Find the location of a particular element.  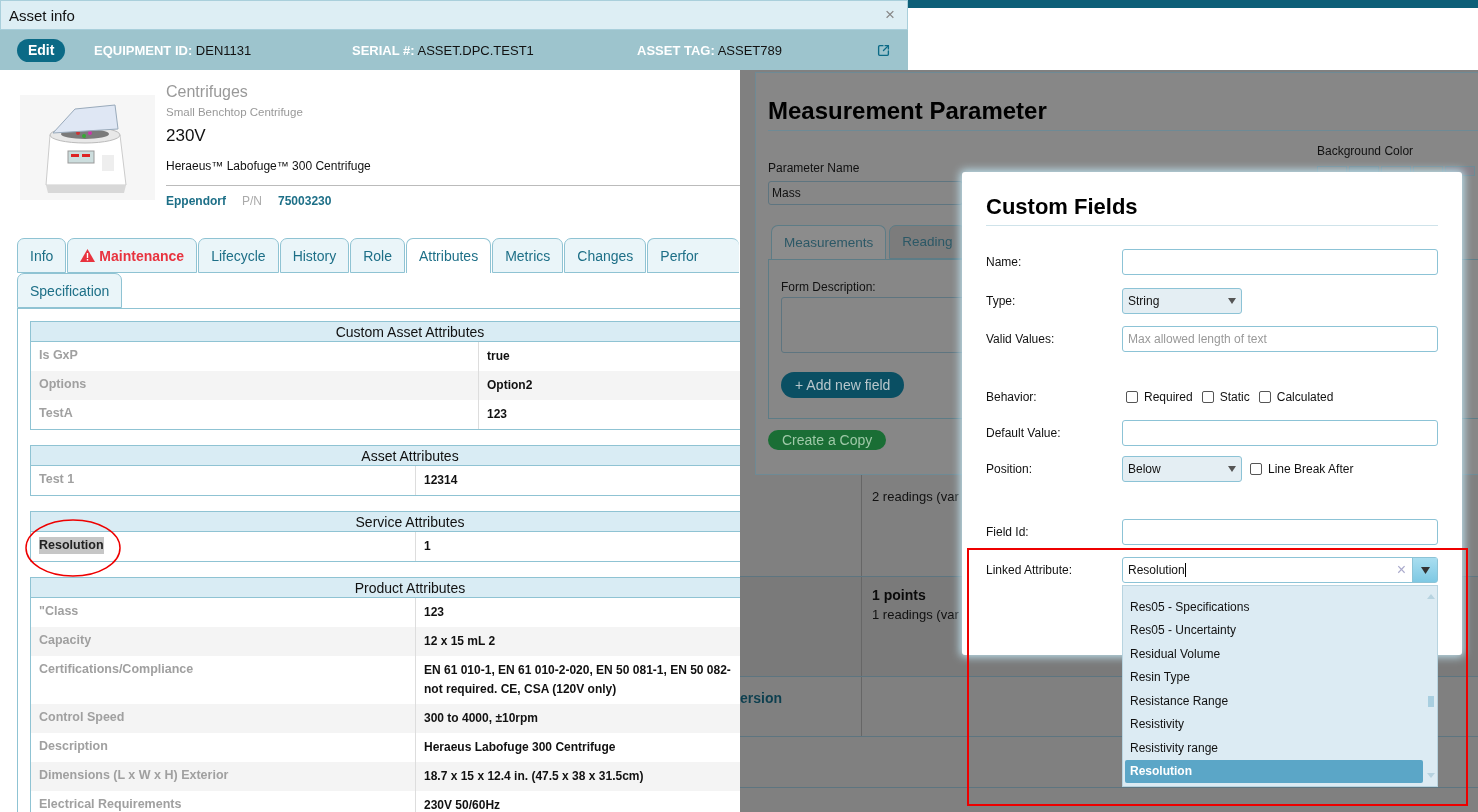

attribute-label: Options is located at coordinates (63, 384).